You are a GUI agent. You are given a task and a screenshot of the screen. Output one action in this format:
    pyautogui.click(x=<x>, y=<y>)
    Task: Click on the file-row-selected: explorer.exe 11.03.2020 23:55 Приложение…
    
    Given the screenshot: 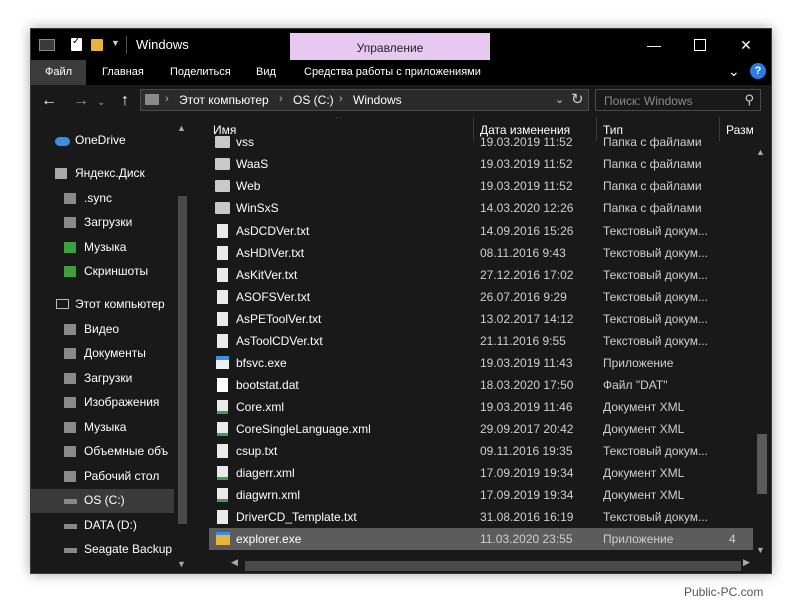 What is the action you would take?
    pyautogui.click(x=481, y=539)
    